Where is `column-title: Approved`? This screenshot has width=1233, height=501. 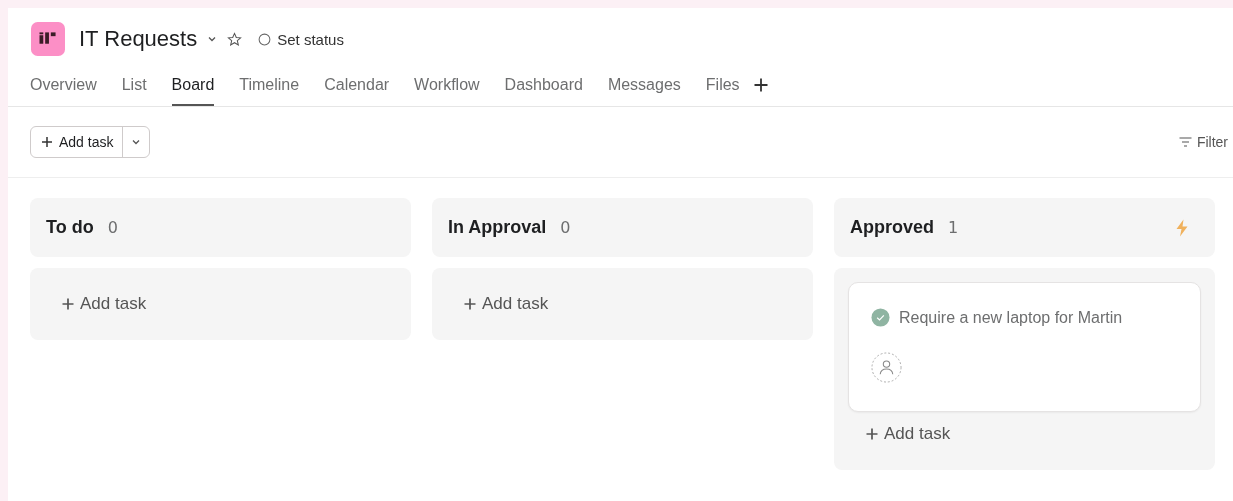 column-title: Approved is located at coordinates (892, 227).